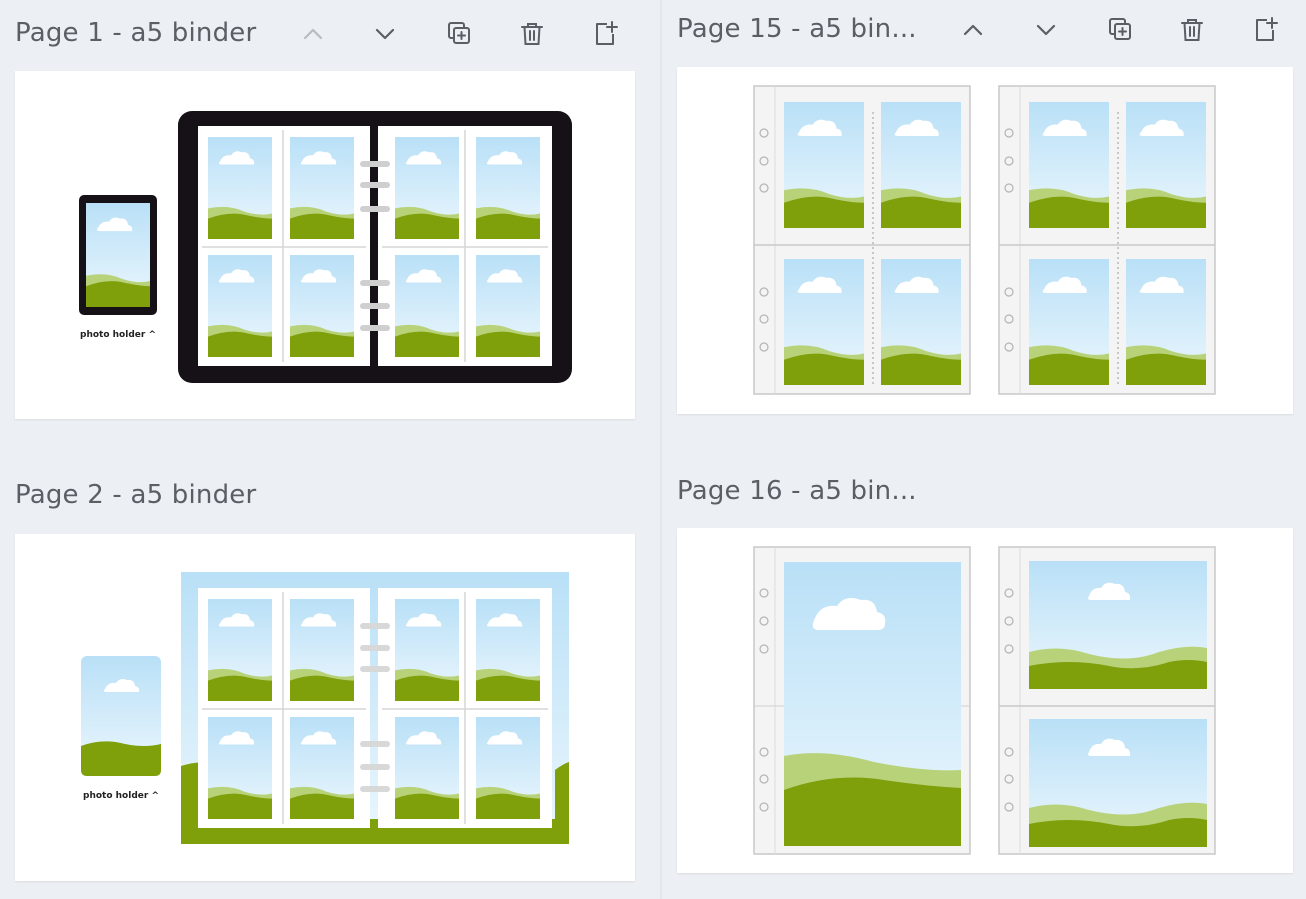 This screenshot has width=1306, height=899. Describe the element at coordinates (661, 449) in the screenshot. I see `column-divider` at that location.